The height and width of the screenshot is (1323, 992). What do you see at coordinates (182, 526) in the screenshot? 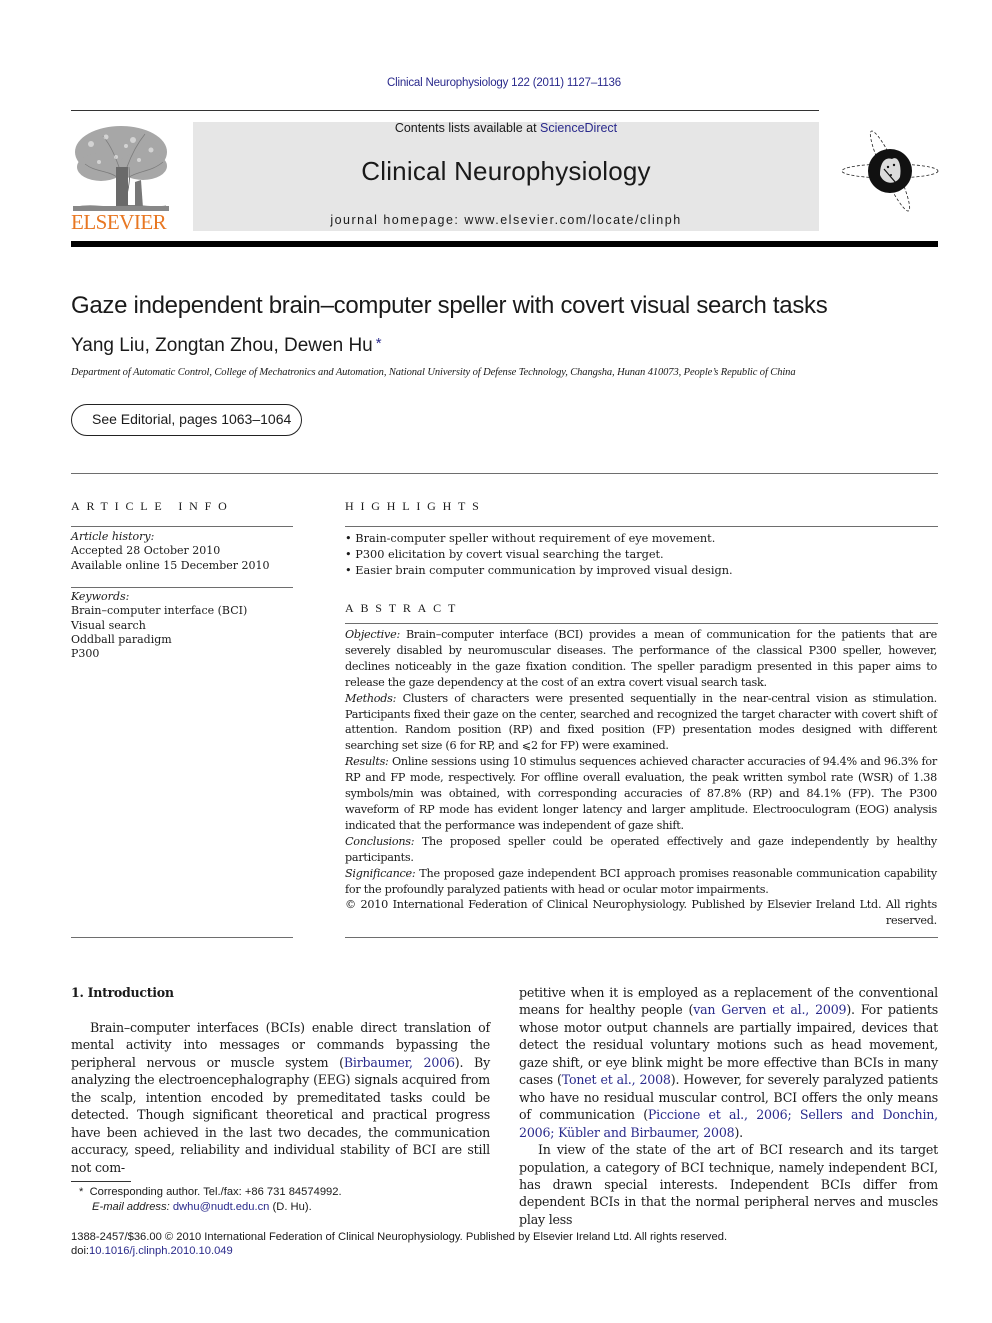
I see `article-info-rule` at bounding box center [182, 526].